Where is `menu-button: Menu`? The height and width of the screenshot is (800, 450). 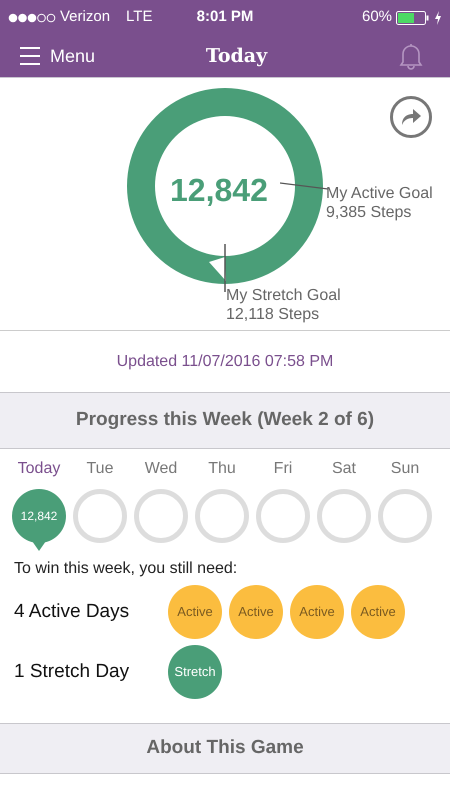
menu-button: Menu is located at coordinates (57, 56).